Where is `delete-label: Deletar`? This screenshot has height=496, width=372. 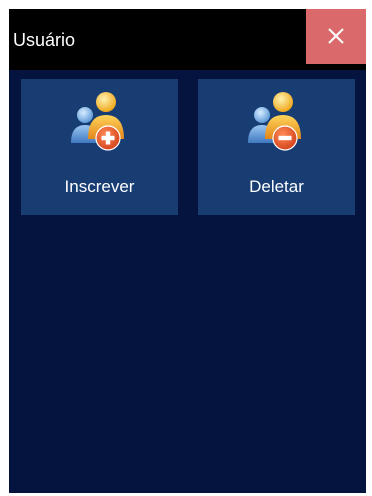 delete-label: Deletar is located at coordinates (276, 186).